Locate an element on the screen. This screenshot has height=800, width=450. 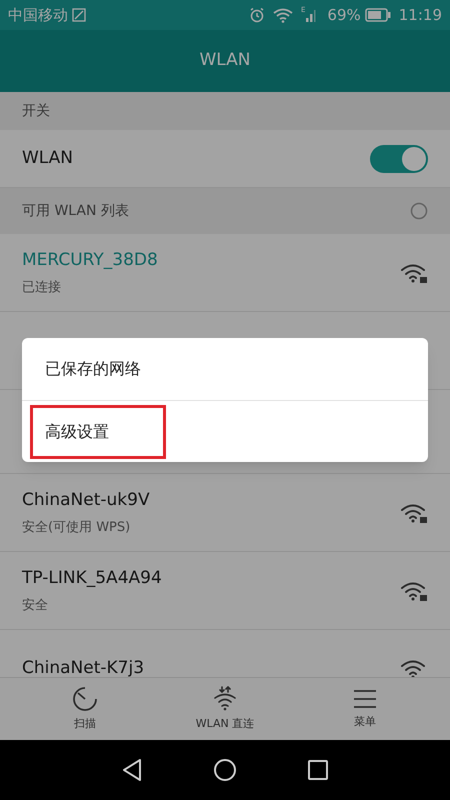
image-icon is located at coordinates (79, 15).